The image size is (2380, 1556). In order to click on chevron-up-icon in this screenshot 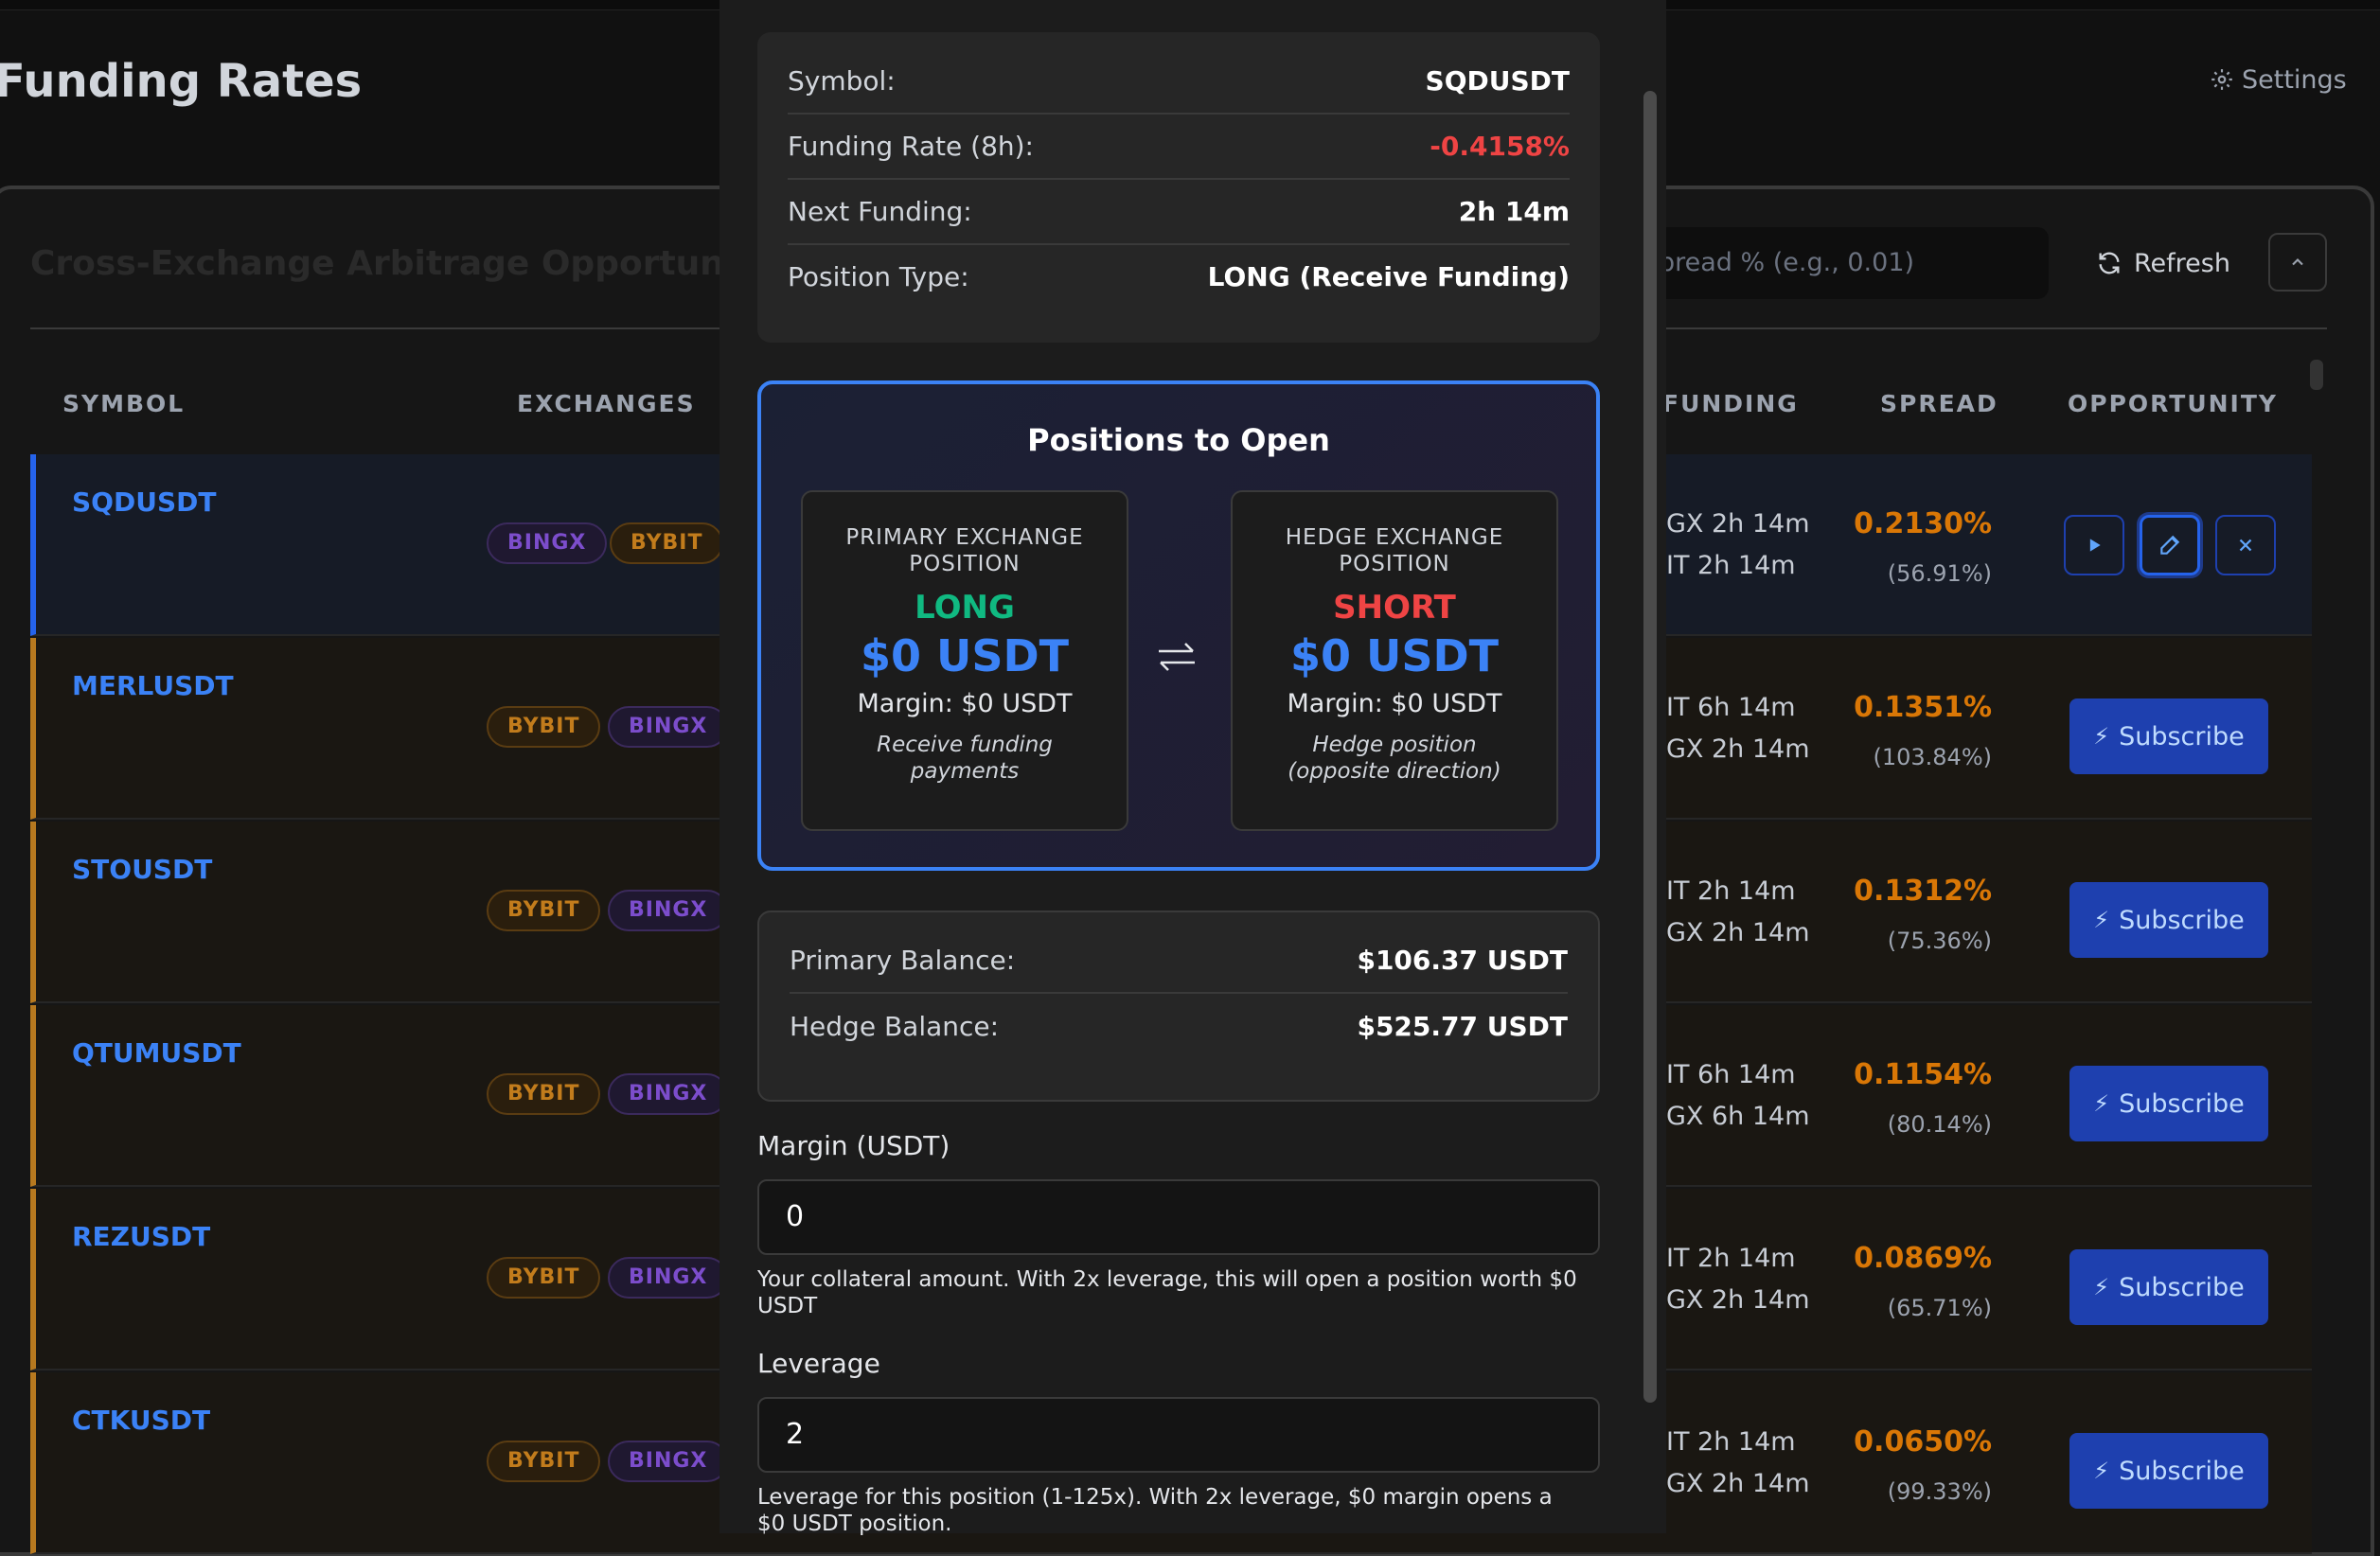, I will do `click(2297, 262)`.